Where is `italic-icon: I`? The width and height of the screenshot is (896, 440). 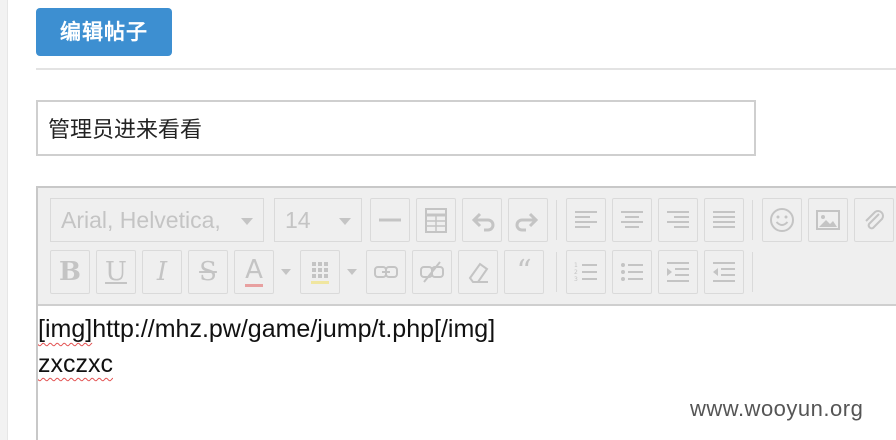
italic-icon: I is located at coordinates (162, 272).